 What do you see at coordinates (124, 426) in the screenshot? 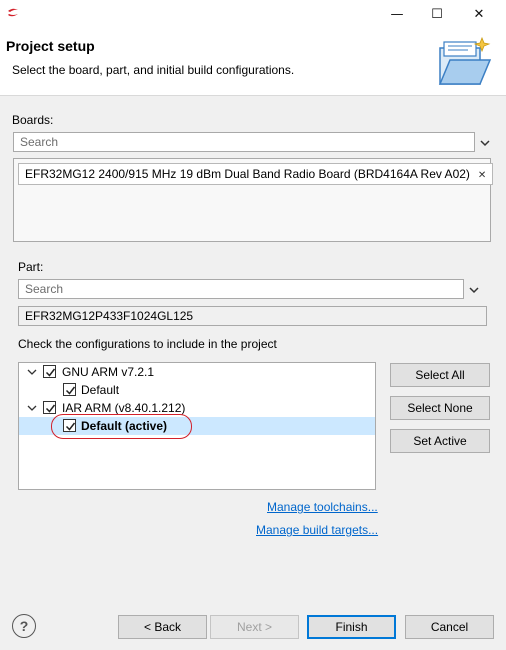
I see `tree-row-label: Default (active)` at bounding box center [124, 426].